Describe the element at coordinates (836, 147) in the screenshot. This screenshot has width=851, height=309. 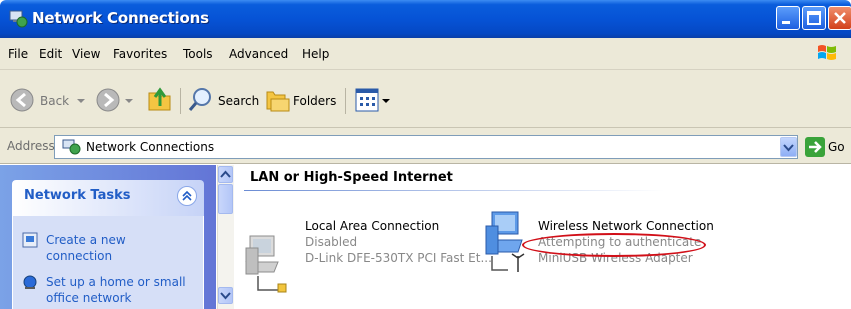
I see `go-button: Go` at that location.